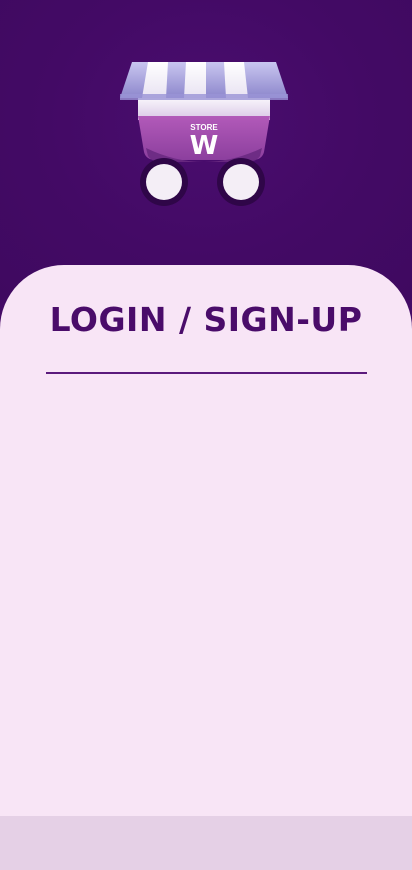 Image resolution: width=412 pixels, height=870 pixels. I want to click on bottom-bar, so click(206, 843).